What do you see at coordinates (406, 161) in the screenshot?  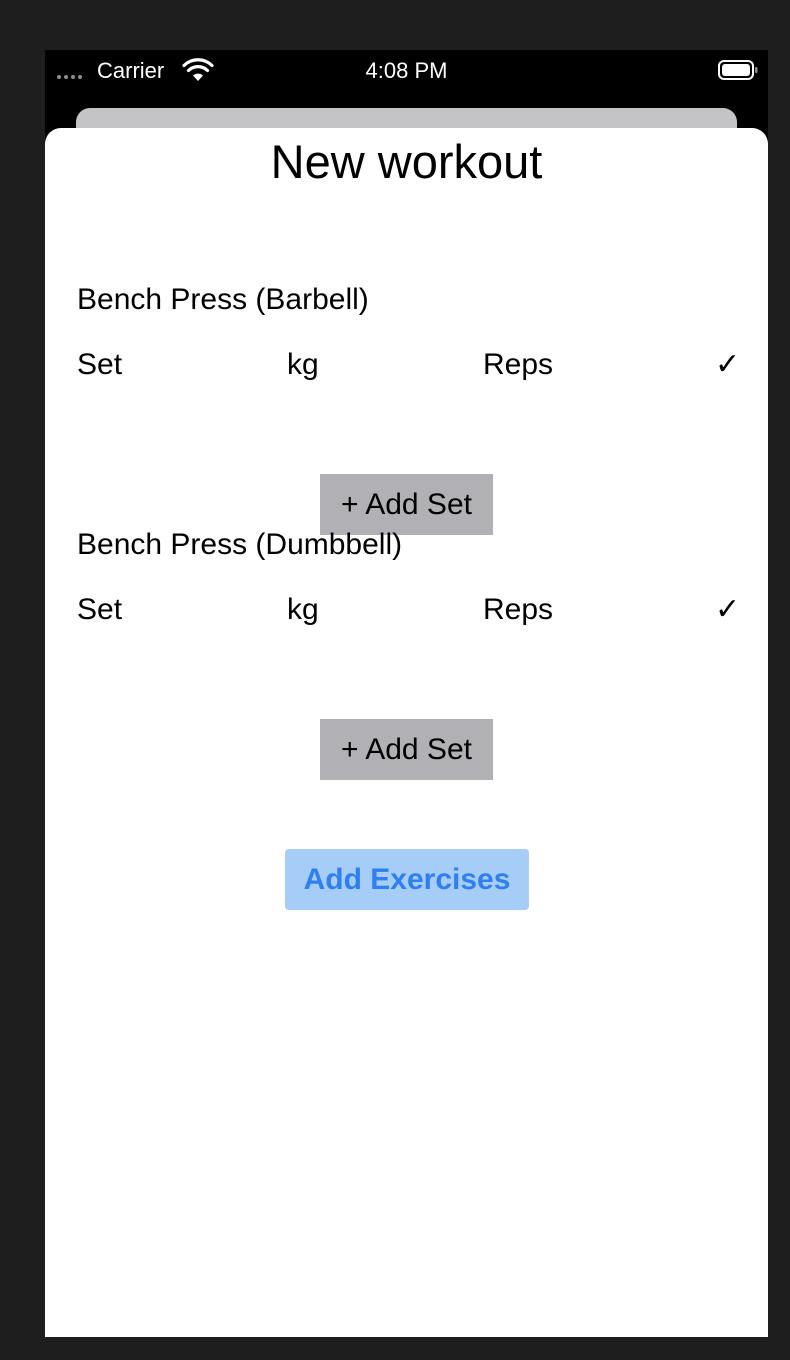 I see `sheet-title: New workout` at bounding box center [406, 161].